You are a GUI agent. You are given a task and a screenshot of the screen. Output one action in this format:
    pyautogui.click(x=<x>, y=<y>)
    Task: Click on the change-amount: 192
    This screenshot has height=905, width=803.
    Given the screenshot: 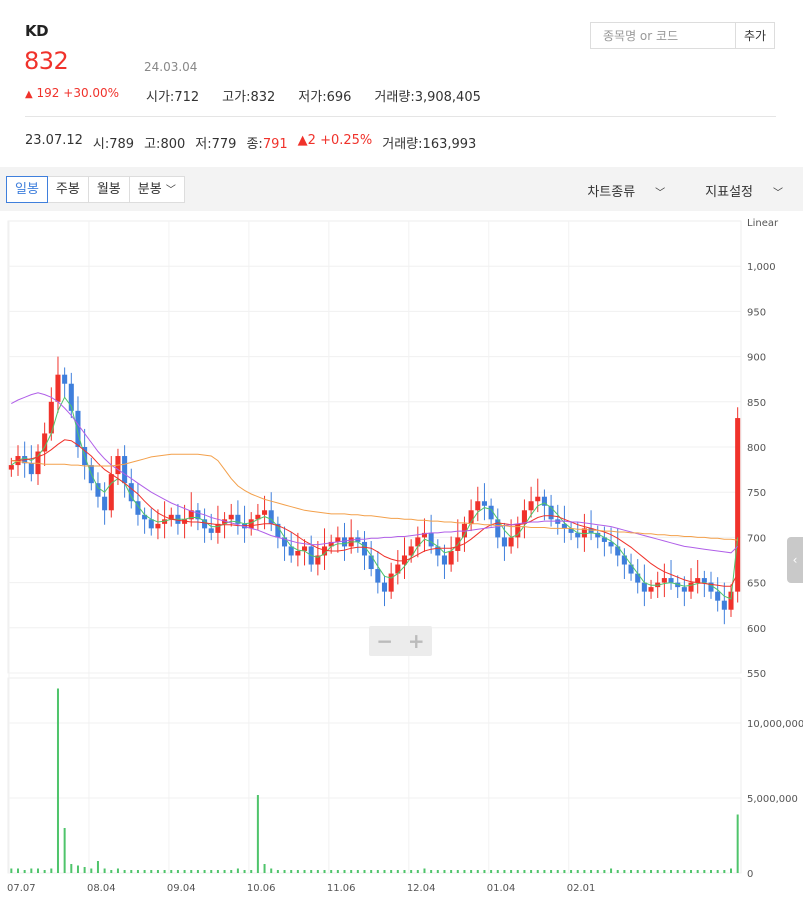 What is the action you would take?
    pyautogui.click(x=48, y=93)
    